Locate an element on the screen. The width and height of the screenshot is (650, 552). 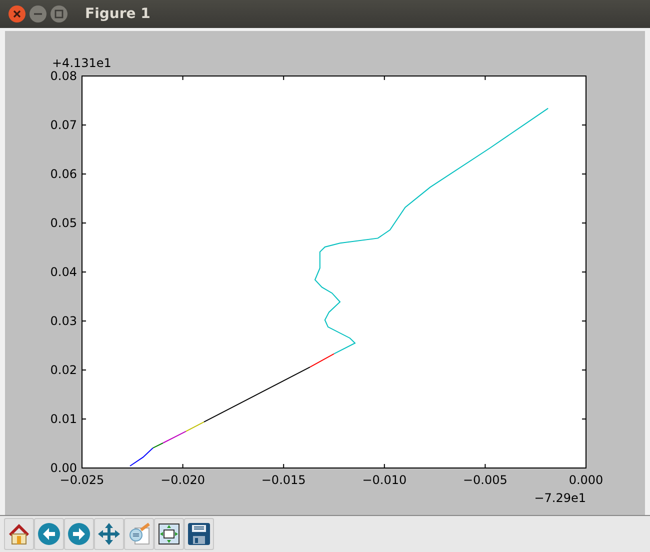
tick-label: −0.010 is located at coordinates (384, 480).